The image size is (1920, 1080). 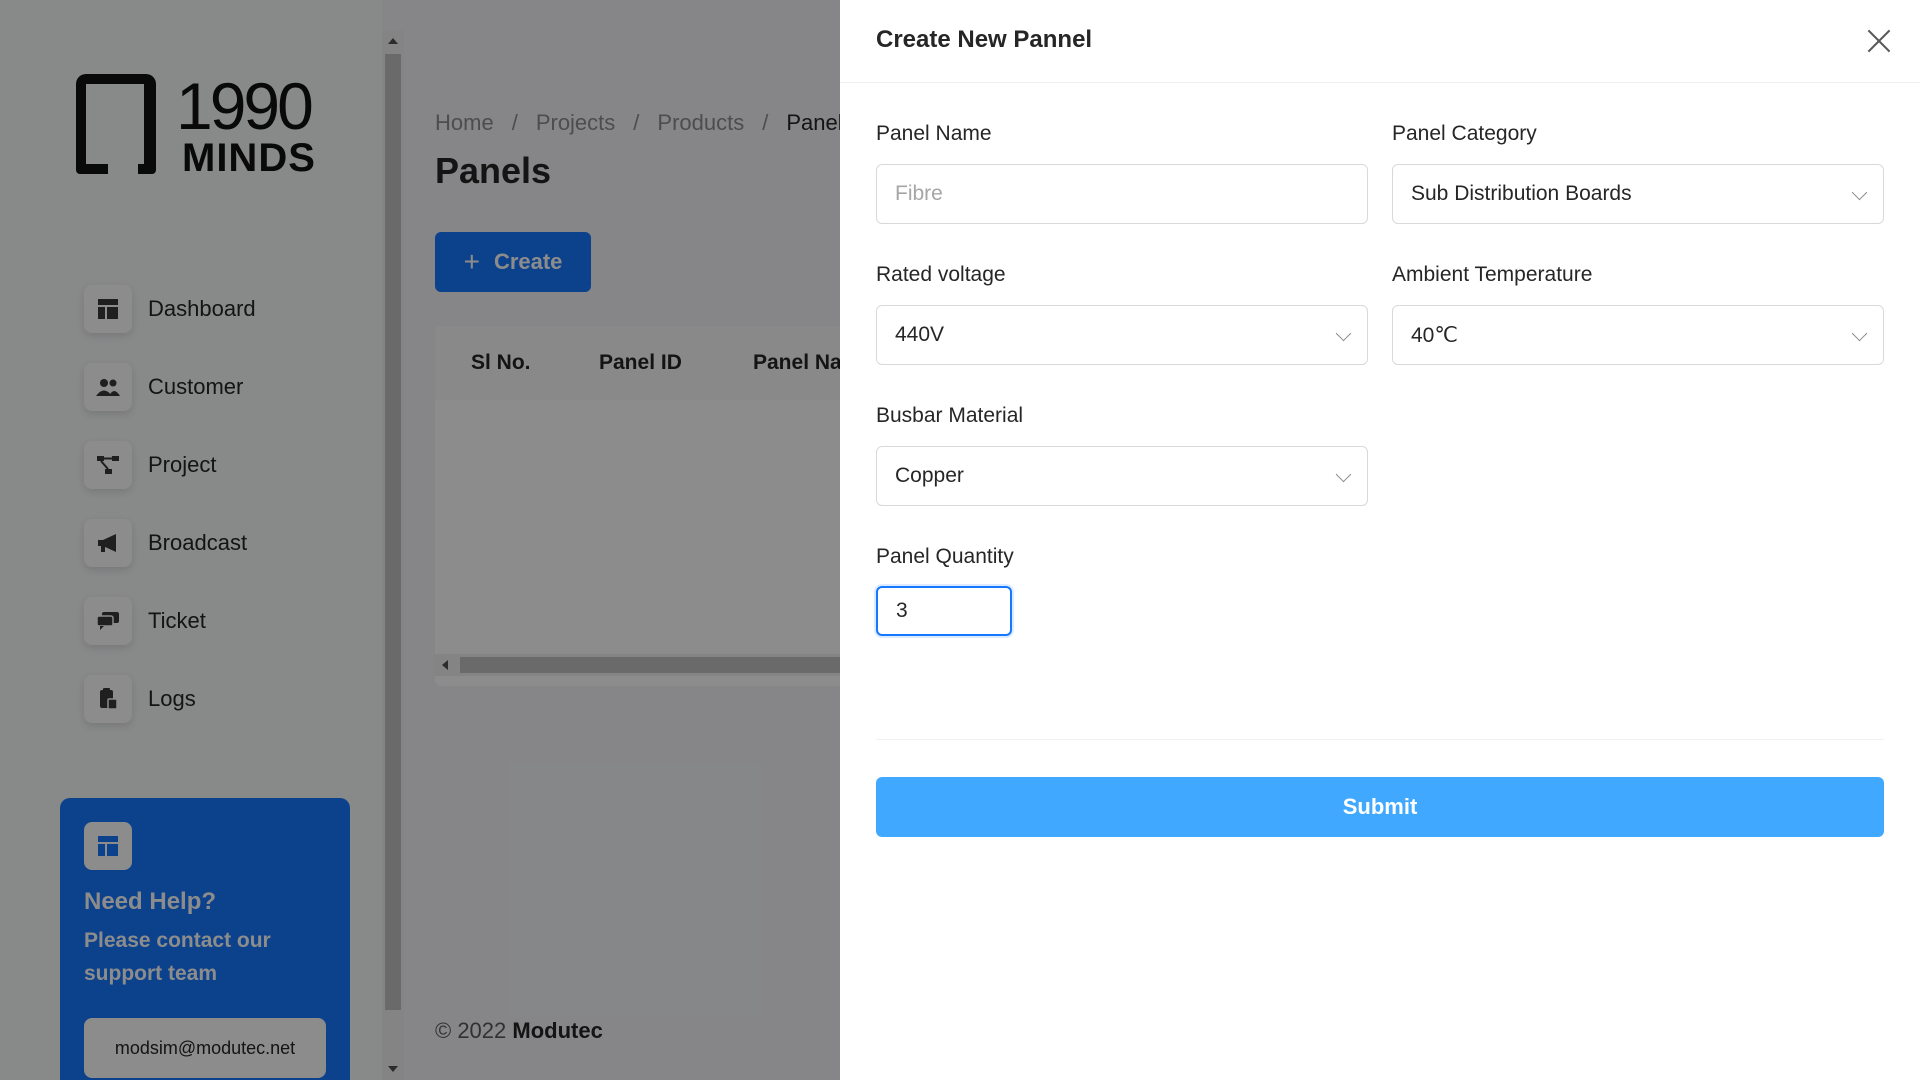 I want to click on ambient-temperature-value: 40℃, so click(x=1434, y=335).